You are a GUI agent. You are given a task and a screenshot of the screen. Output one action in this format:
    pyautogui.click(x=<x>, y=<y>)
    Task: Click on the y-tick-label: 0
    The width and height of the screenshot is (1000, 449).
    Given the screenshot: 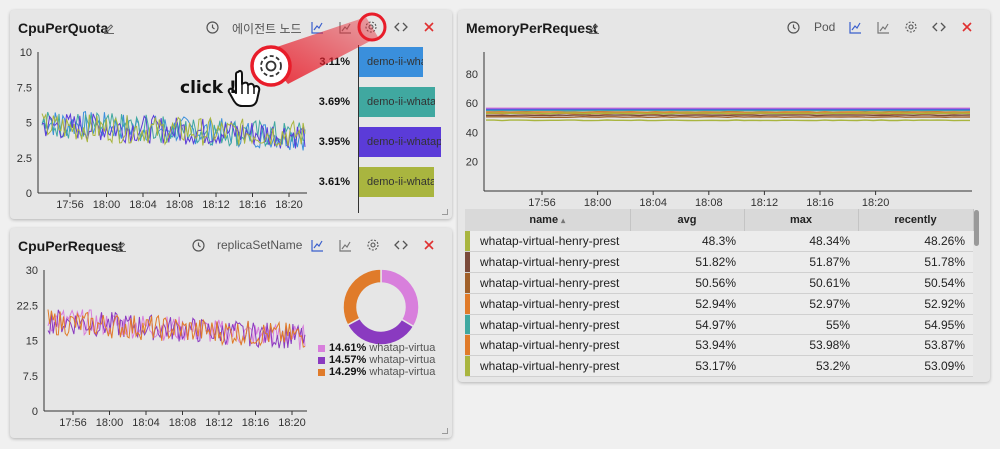 What is the action you would take?
    pyautogui.click(x=29, y=194)
    